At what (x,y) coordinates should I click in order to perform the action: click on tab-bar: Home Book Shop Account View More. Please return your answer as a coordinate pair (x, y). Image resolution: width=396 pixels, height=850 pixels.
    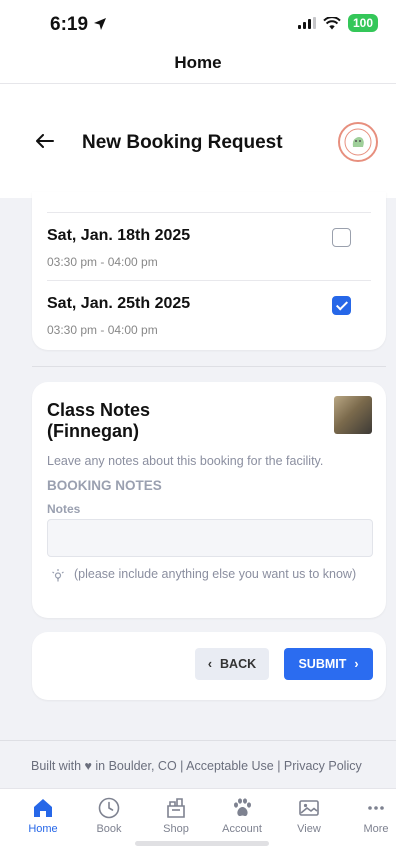
    Looking at the image, I should click on (198, 819).